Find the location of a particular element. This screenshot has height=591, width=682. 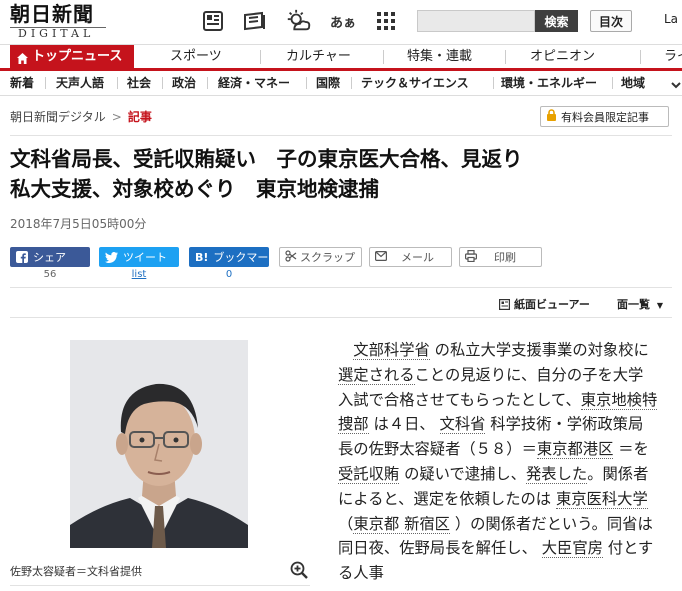

nav-region: 地域 is located at coordinates (633, 83).